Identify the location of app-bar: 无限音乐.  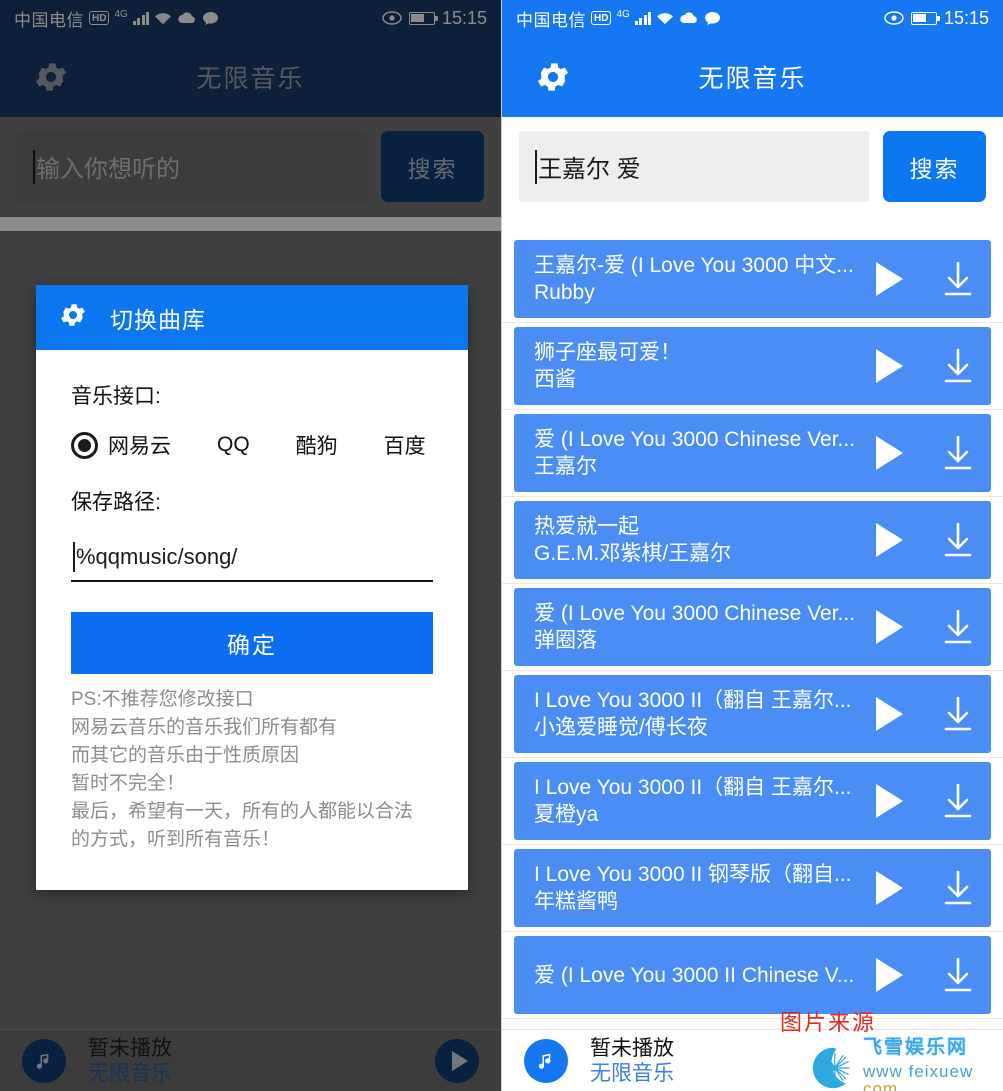
(752, 76).